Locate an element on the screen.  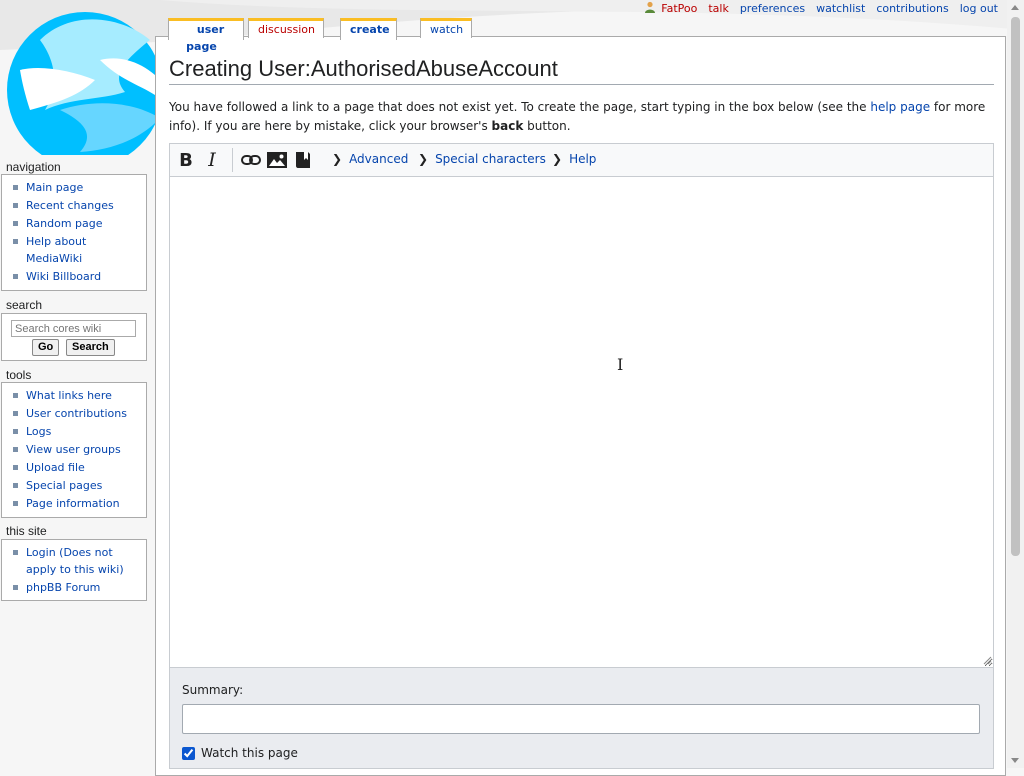
image-icon is located at coordinates (277, 160).